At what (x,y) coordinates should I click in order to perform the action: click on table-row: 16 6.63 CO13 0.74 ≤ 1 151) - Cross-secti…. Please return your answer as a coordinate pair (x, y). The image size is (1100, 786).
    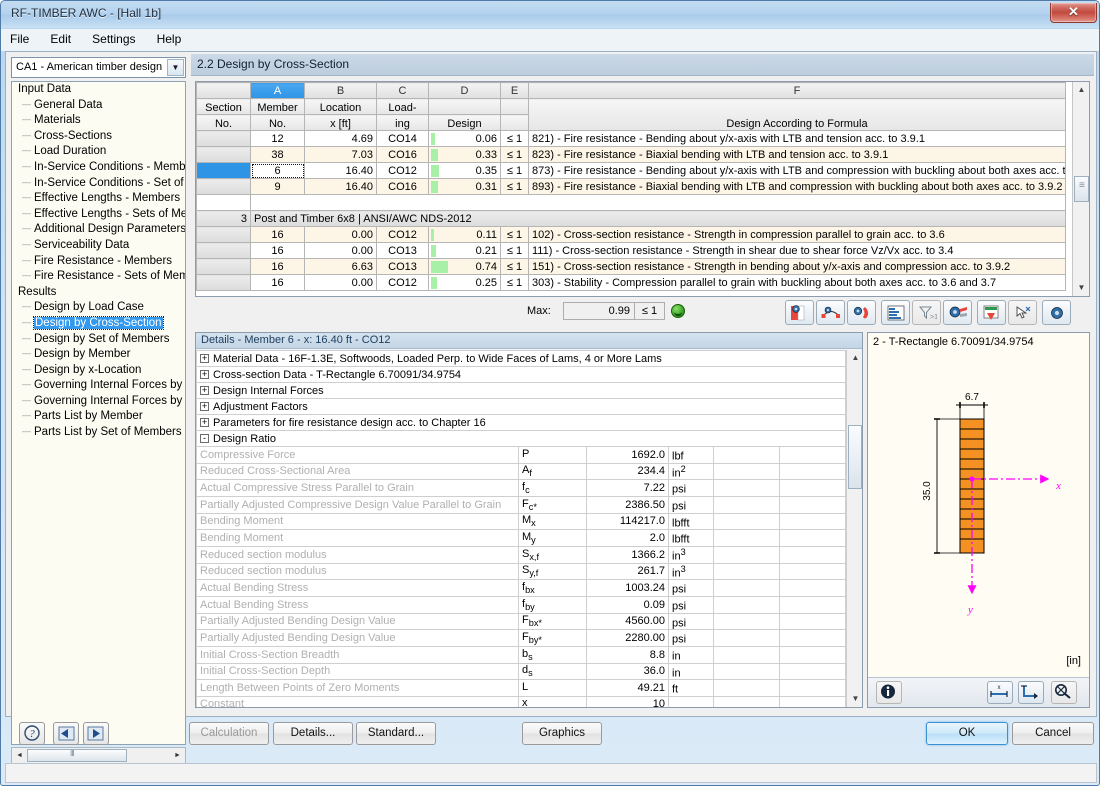
    Looking at the image, I should click on (631, 266).